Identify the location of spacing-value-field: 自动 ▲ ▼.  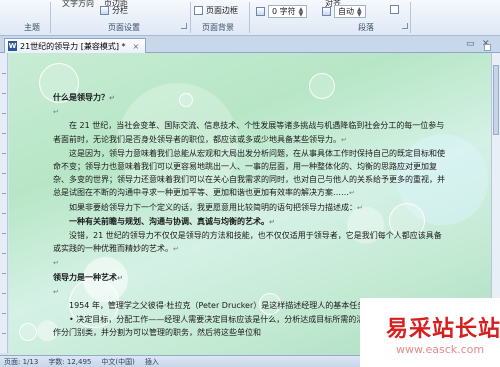
(350, 11).